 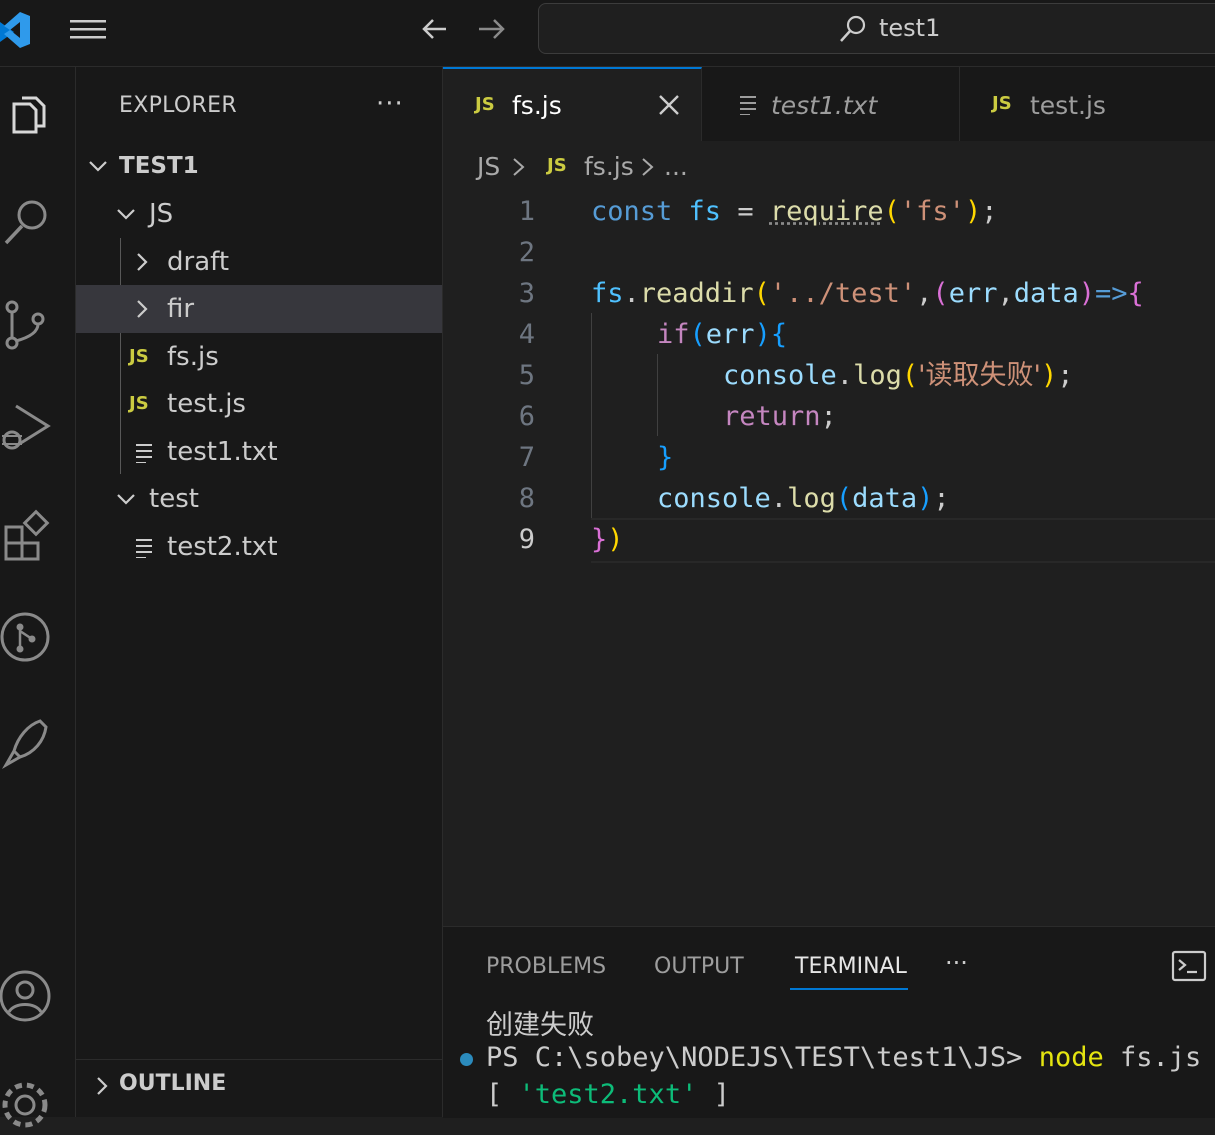 I want to click on breadcrumb-folder: JS, so click(x=488, y=166).